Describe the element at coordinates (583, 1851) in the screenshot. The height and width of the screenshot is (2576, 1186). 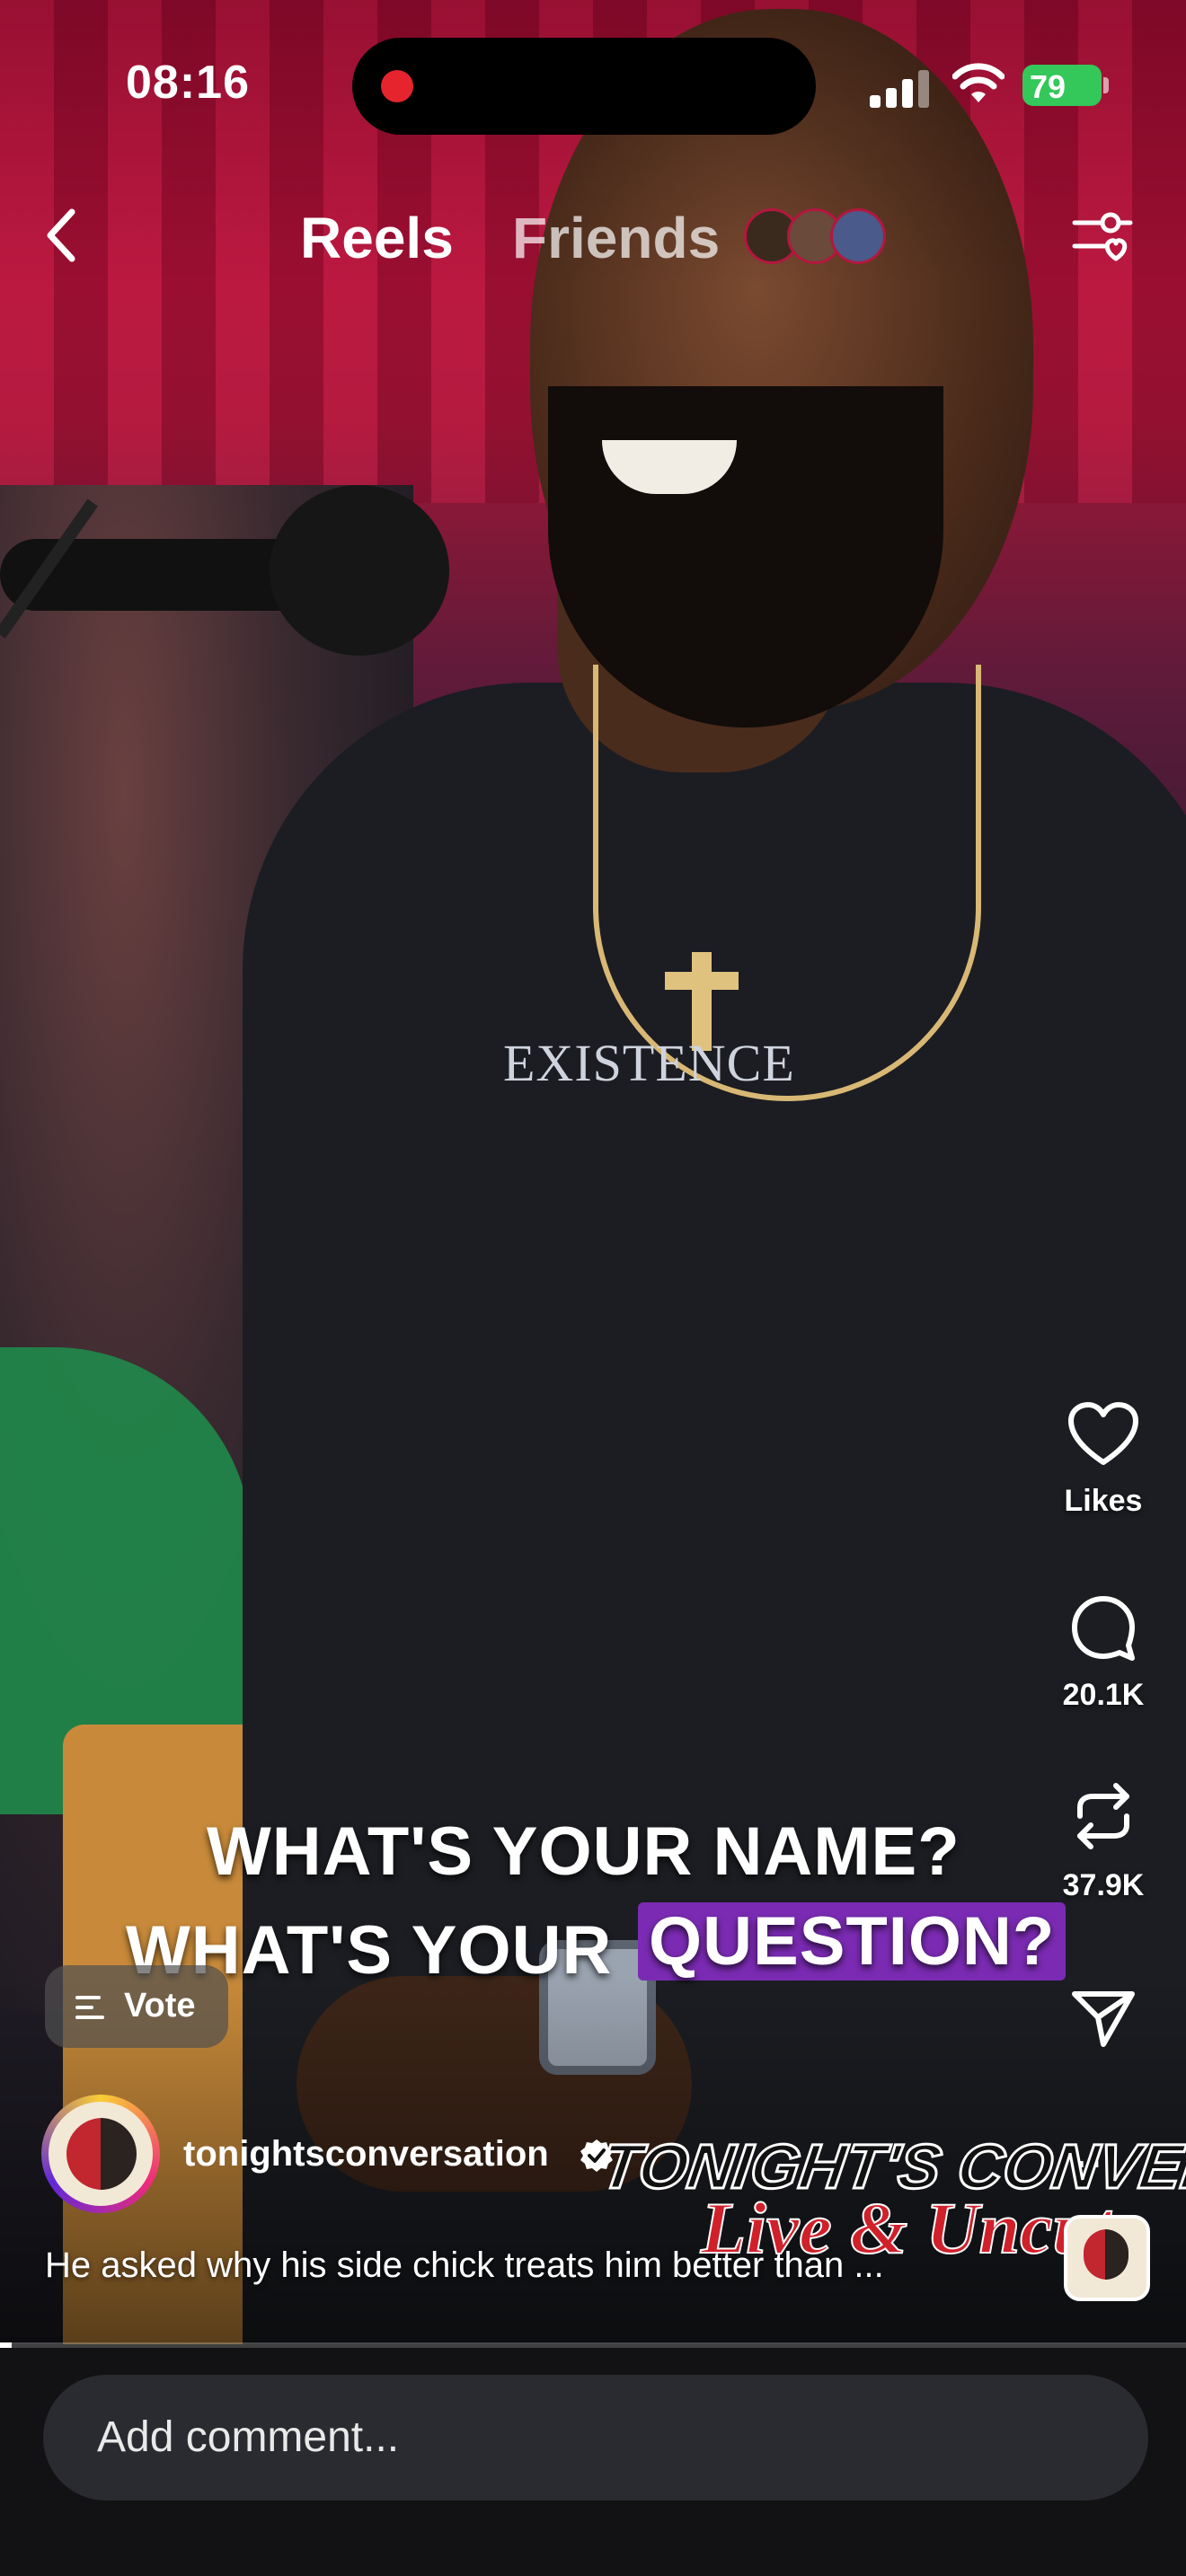
I see `video-caption-line1: WHAT'S YOUR NAME?` at that location.